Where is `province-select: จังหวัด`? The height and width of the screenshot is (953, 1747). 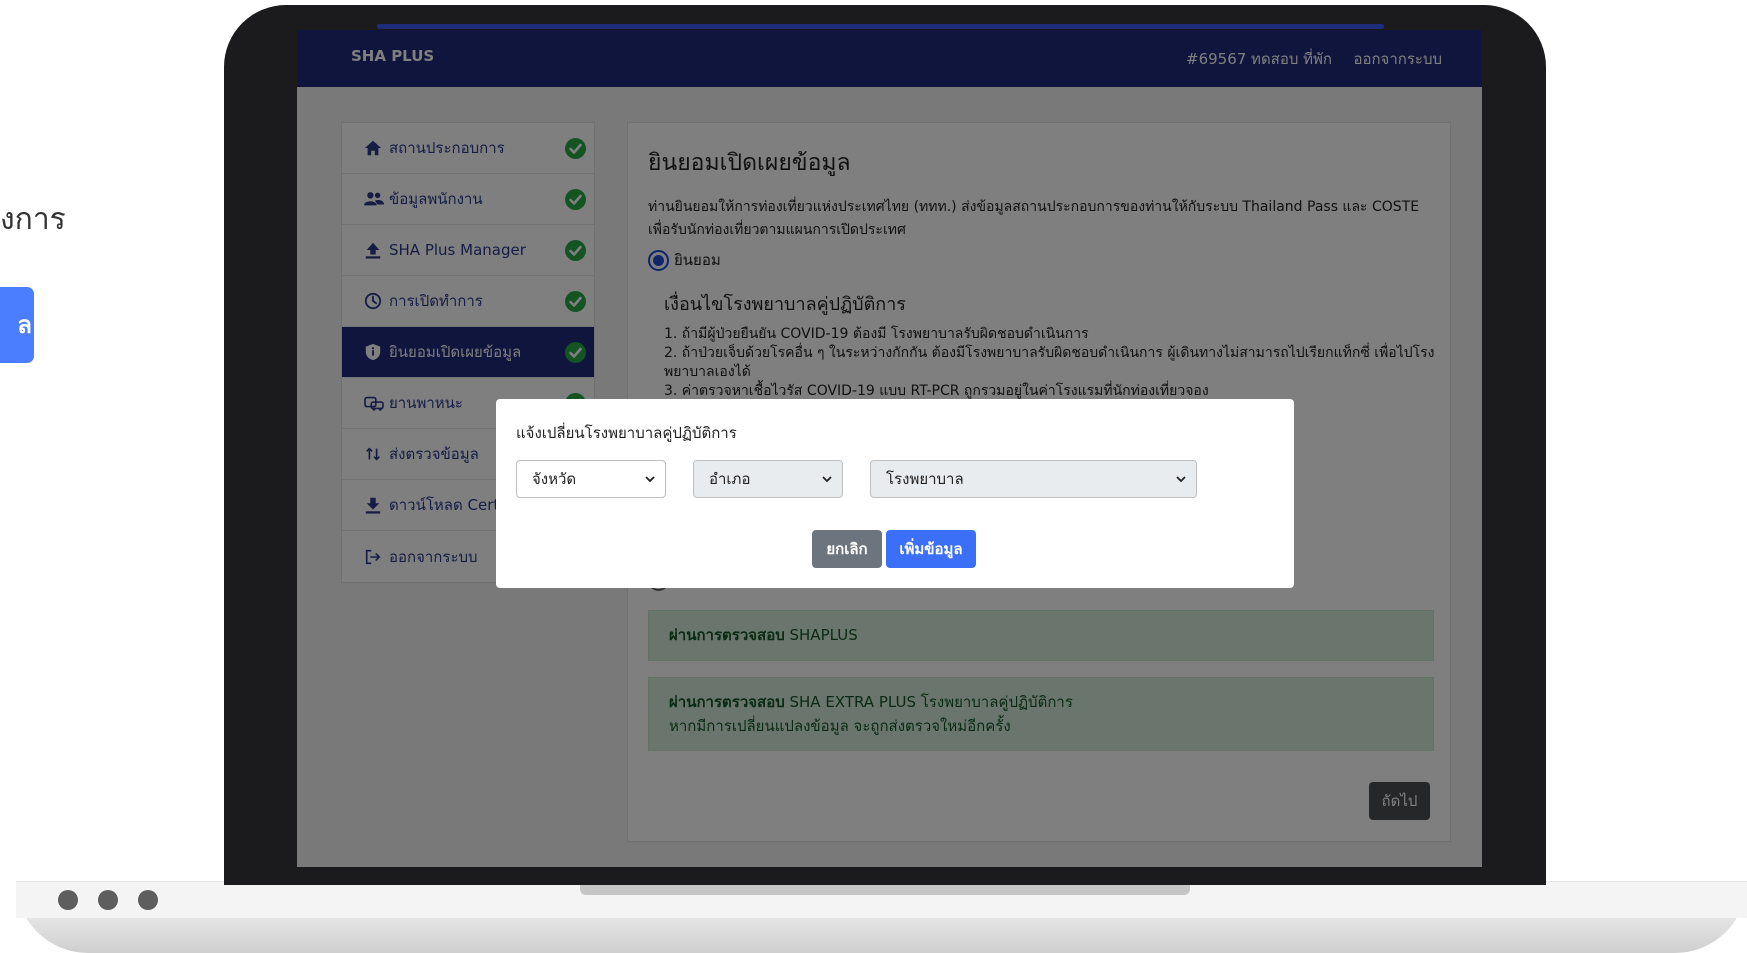 province-select: จังหวัด is located at coordinates (591, 479).